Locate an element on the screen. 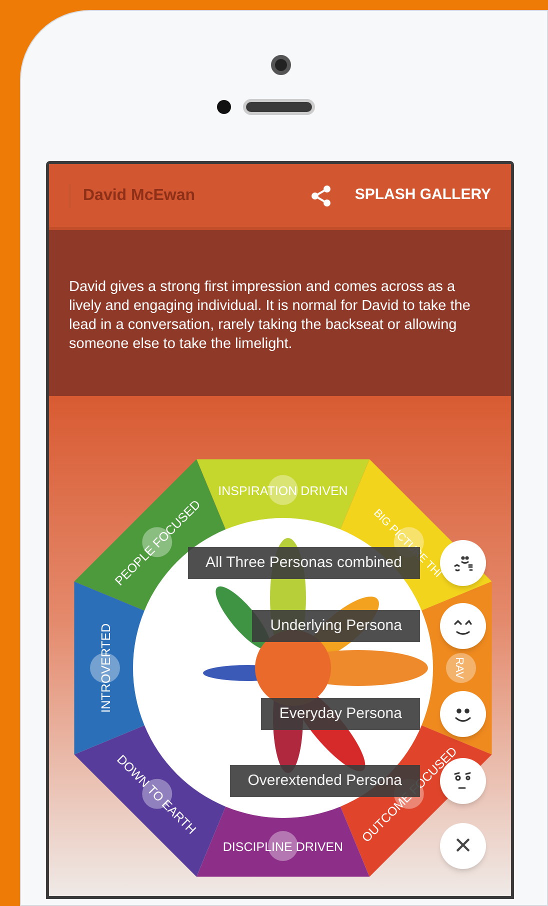 This screenshot has width=548, height=906. camera-icon is located at coordinates (281, 65).